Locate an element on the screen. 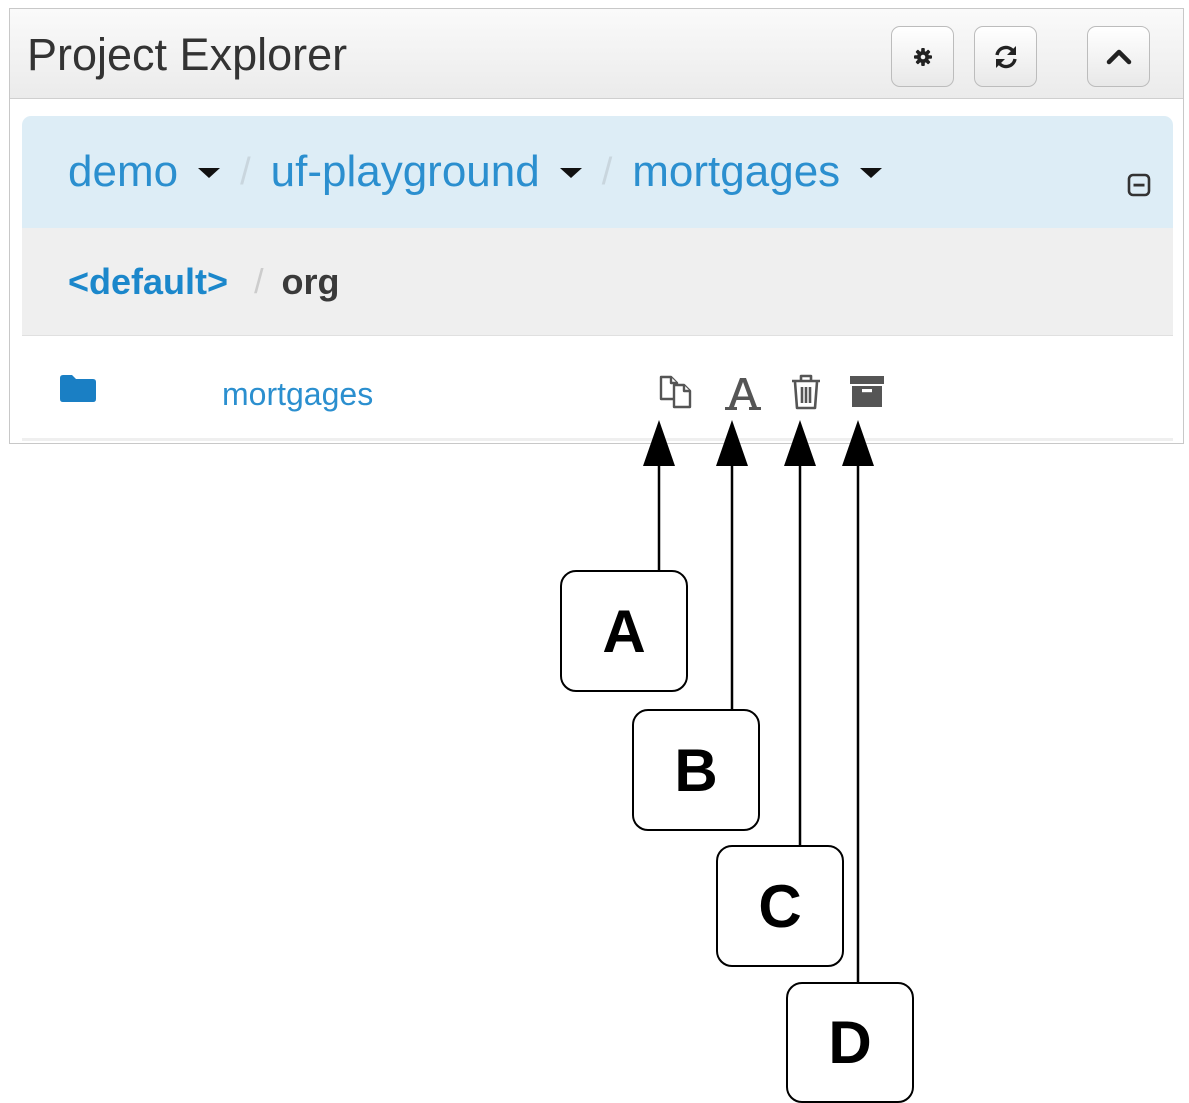  arrow-head-a is located at coordinates (659, 443).